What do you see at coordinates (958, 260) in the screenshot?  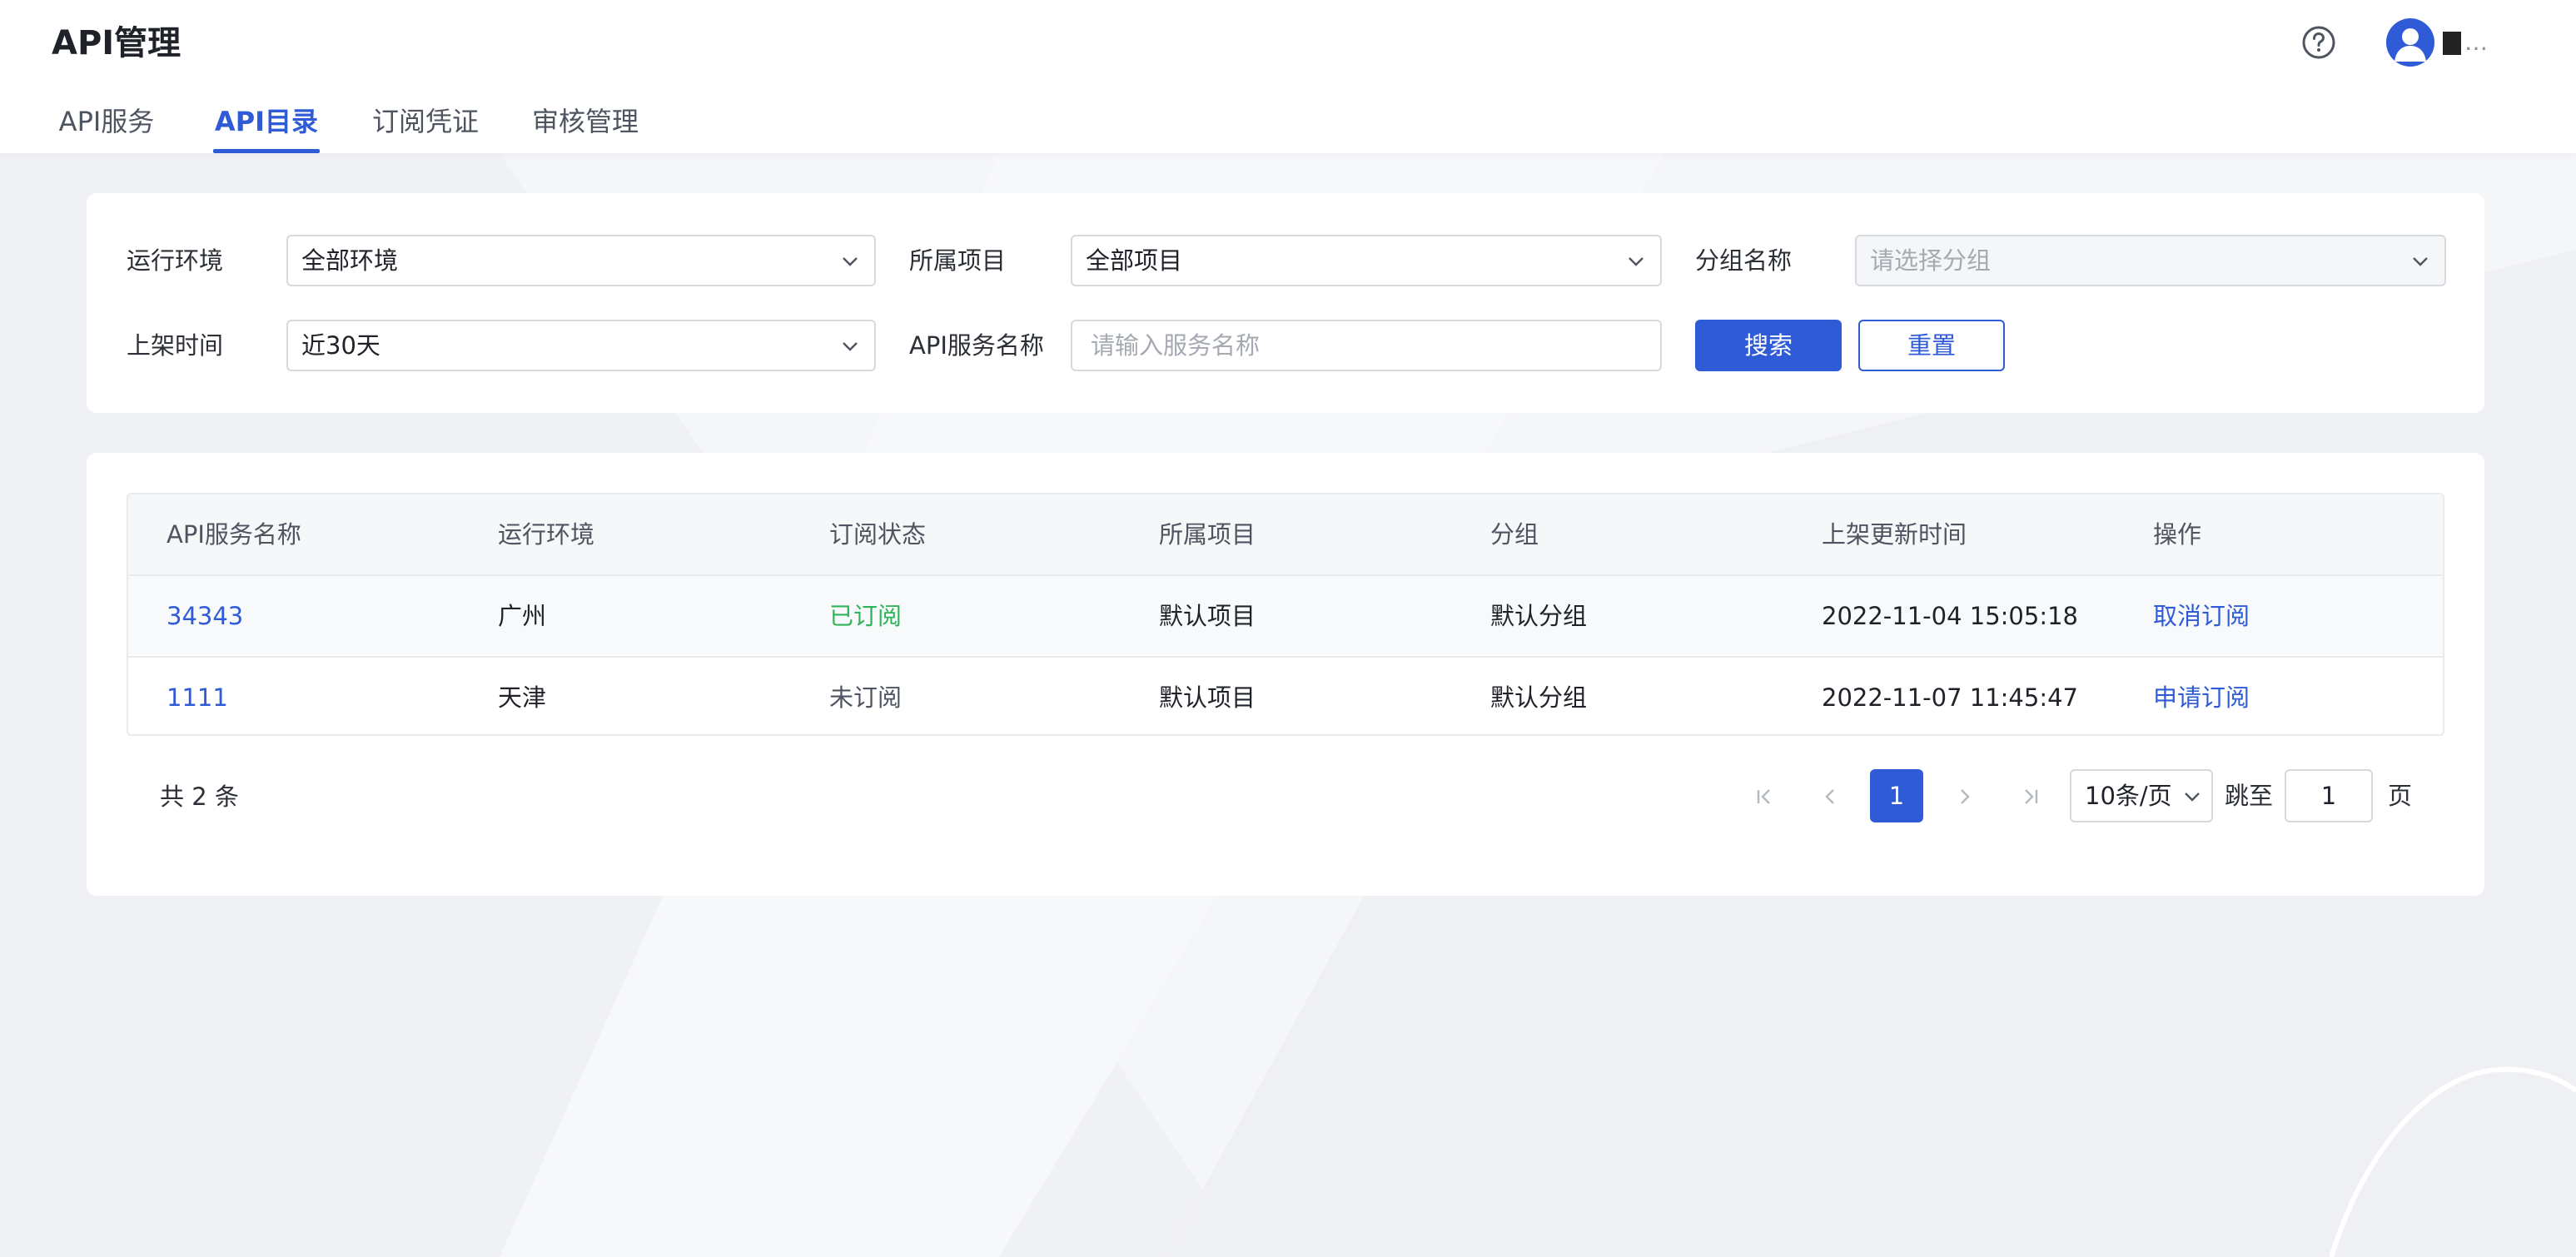 I see `project-label: 所属项目` at bounding box center [958, 260].